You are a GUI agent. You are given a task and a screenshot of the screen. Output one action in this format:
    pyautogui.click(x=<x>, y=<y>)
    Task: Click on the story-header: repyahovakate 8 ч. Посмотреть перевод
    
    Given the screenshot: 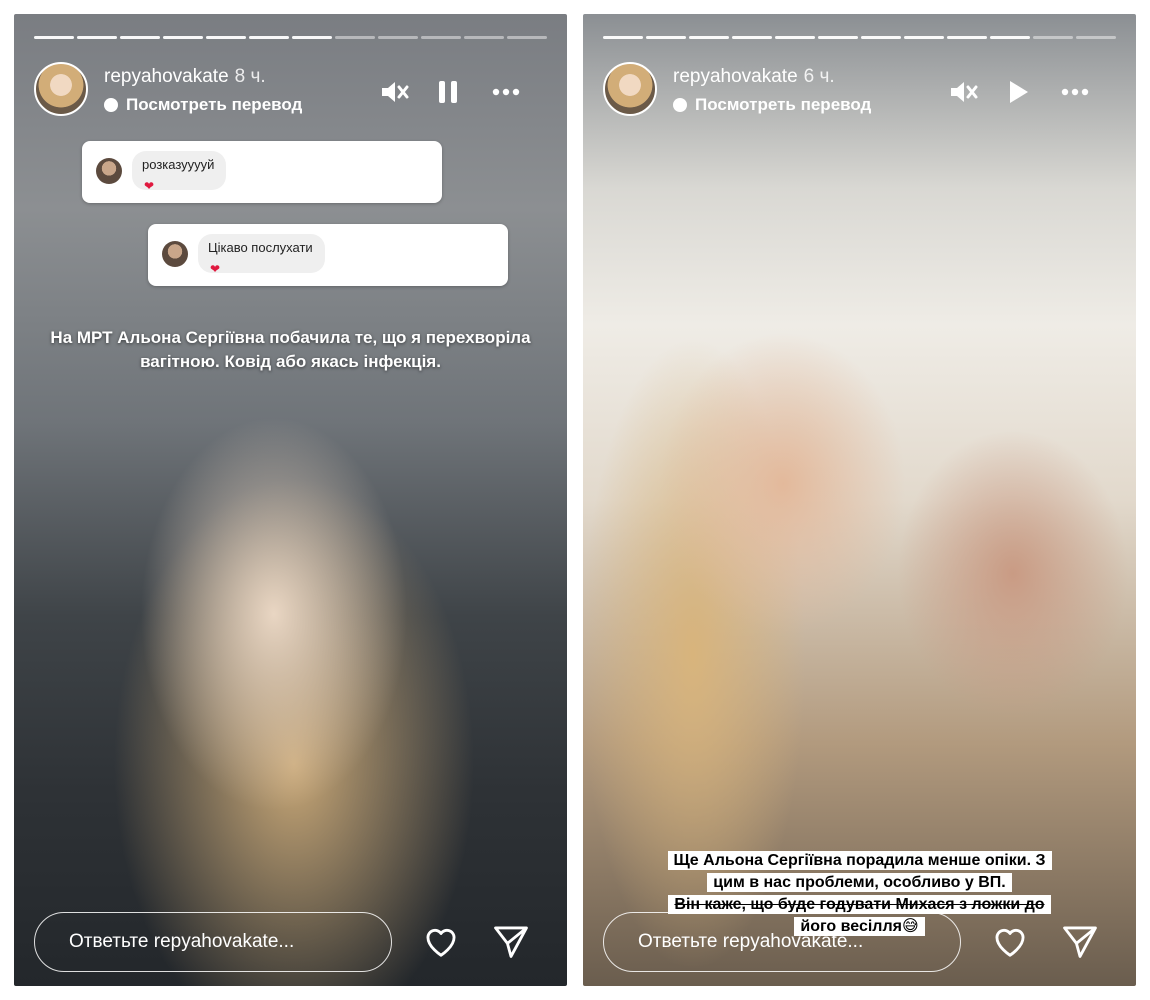 What is the action you would take?
    pyautogui.click(x=290, y=90)
    